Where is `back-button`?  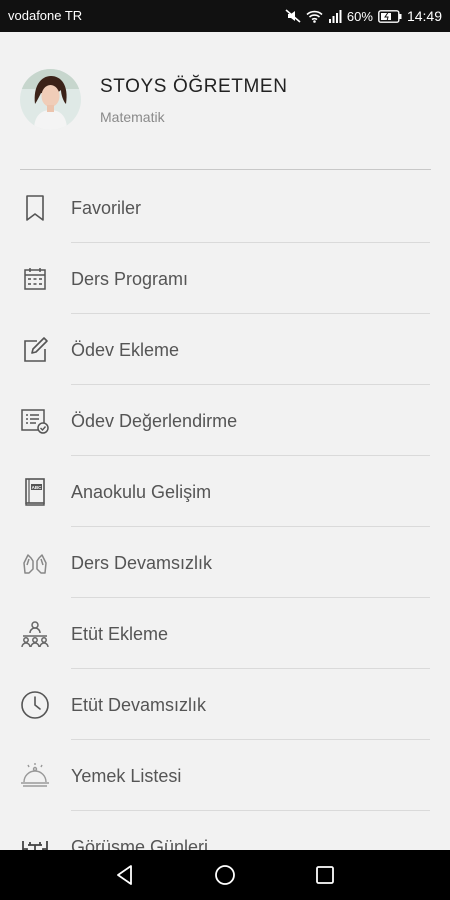 back-button is located at coordinates (125, 875).